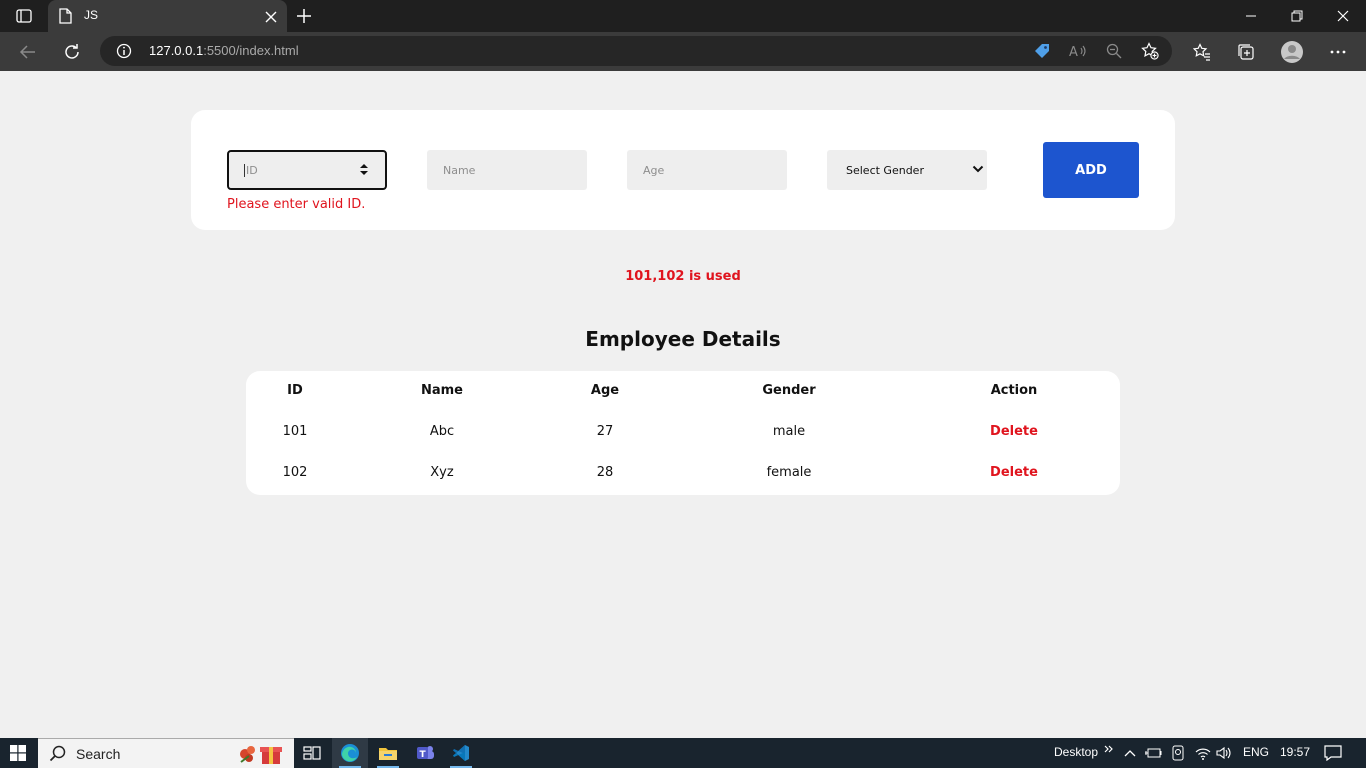 The width and height of the screenshot is (1366, 768). What do you see at coordinates (166, 753) in the screenshot?
I see `taskbar-search-box: Search` at bounding box center [166, 753].